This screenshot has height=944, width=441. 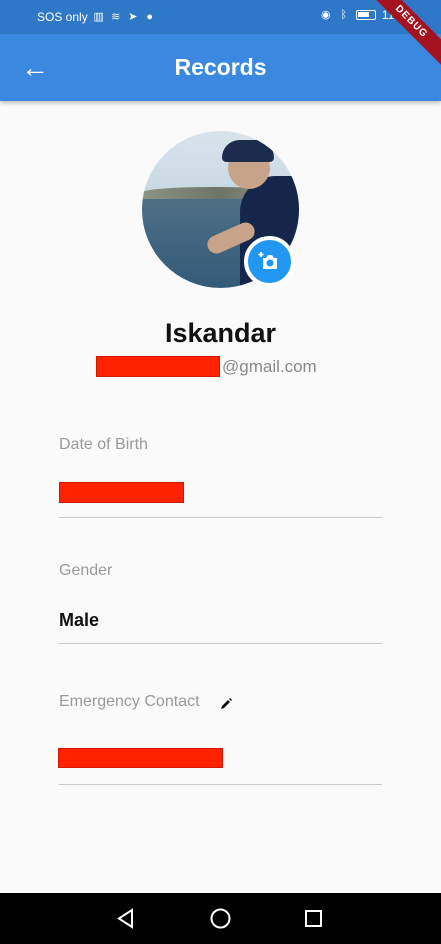 I want to click on email-redaction, so click(x=158, y=366).